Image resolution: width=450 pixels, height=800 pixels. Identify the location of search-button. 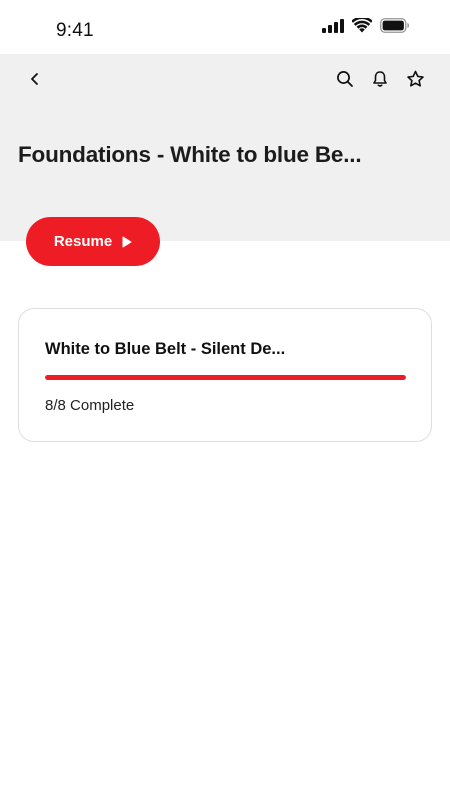
(345, 81).